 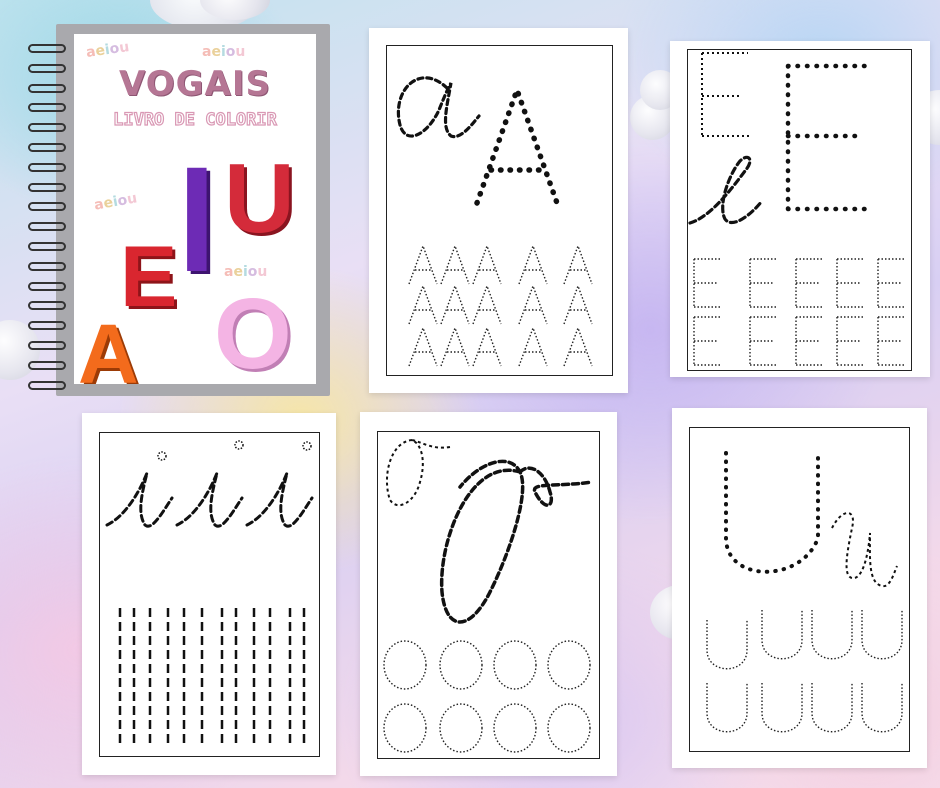 I want to click on worksheet-i-tracing, so click(x=209, y=593).